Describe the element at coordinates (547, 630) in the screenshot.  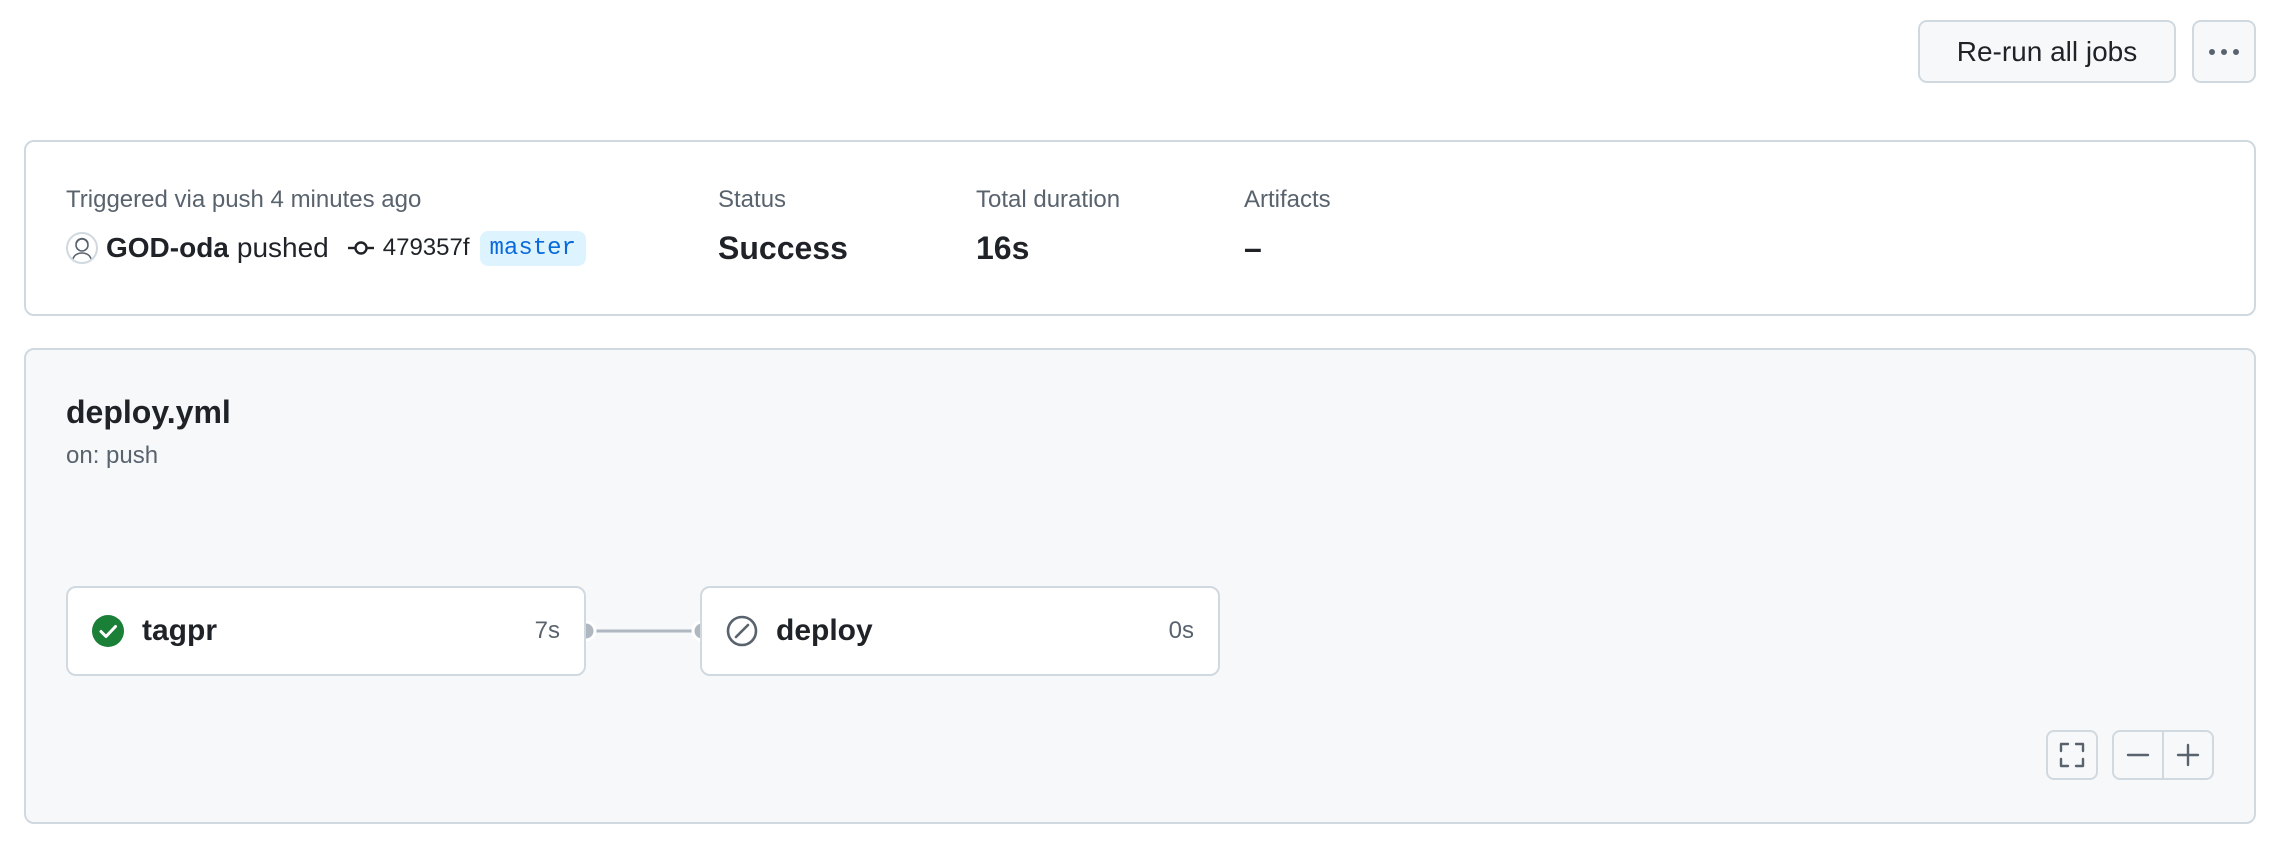
I see `job-duration: 7s` at that location.